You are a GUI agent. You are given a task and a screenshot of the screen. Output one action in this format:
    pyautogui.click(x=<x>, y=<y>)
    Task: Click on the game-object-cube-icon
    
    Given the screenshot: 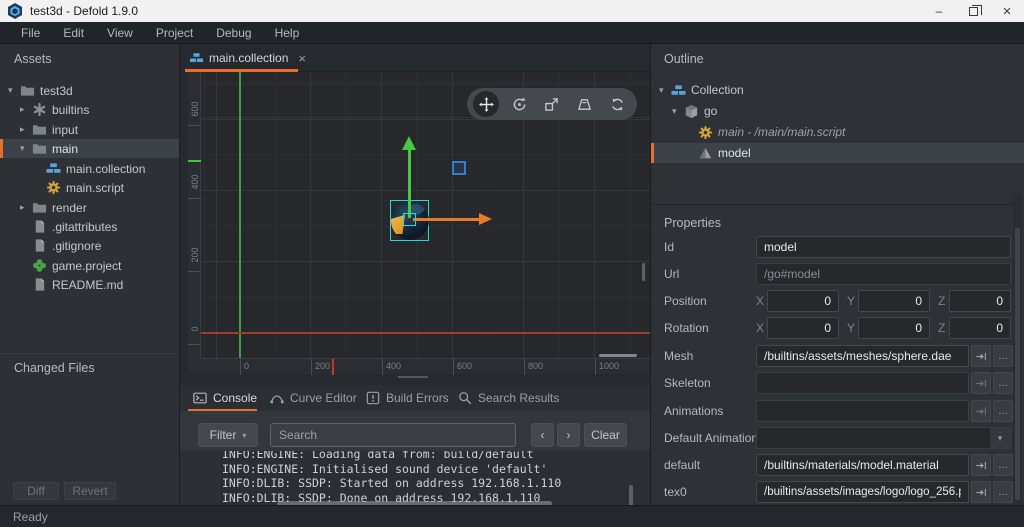 What is the action you would take?
    pyautogui.click(x=691, y=111)
    